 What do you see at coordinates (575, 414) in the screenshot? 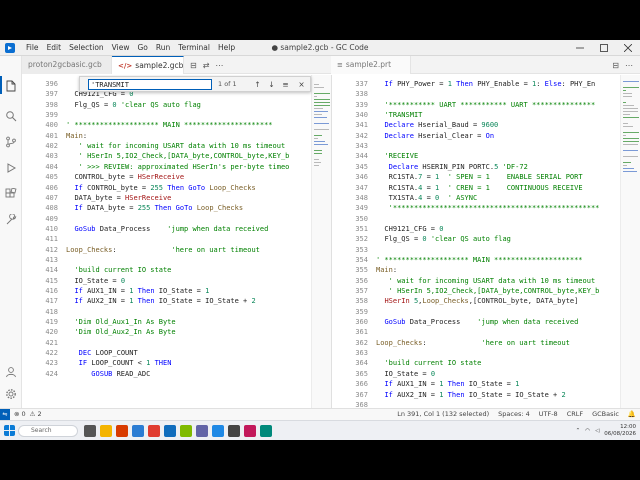
I see `line-ending: CRLF` at bounding box center [575, 414].